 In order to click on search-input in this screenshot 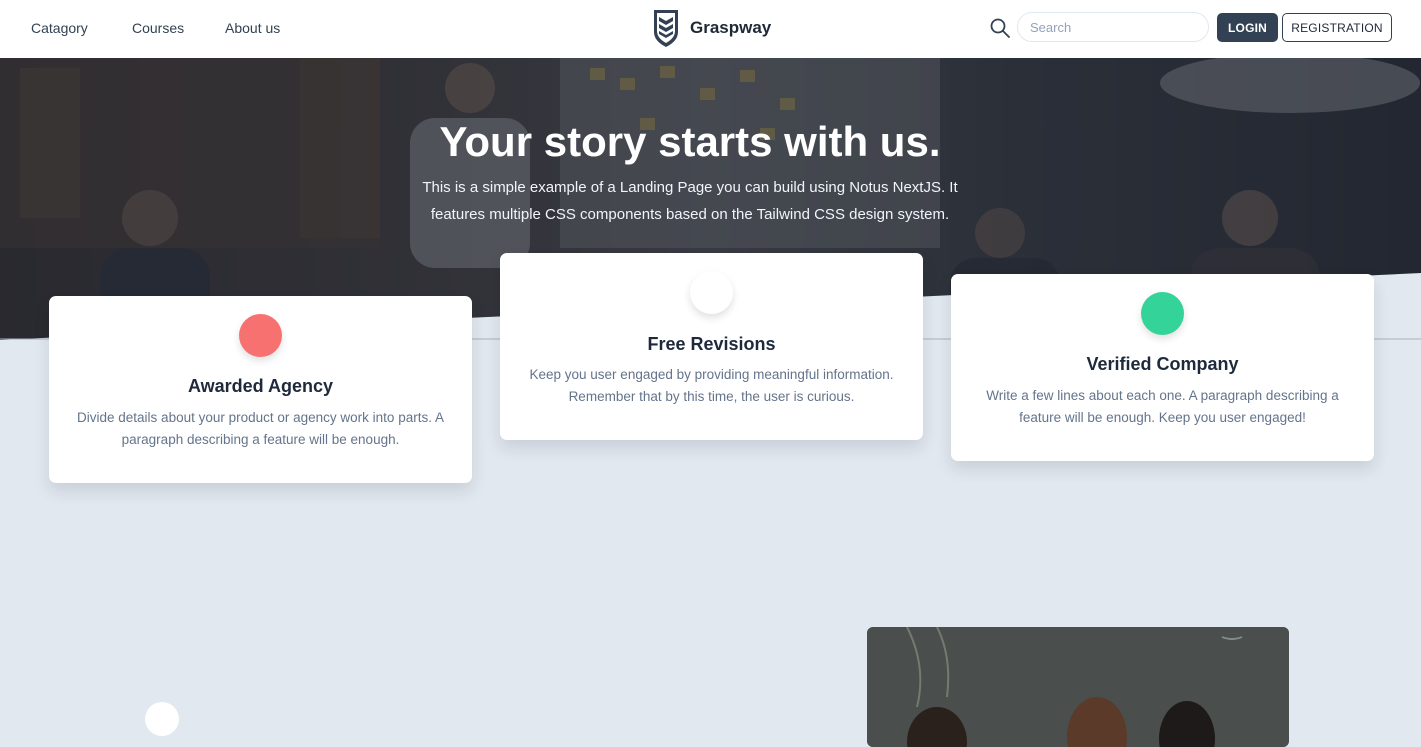, I will do `click(1113, 27)`.